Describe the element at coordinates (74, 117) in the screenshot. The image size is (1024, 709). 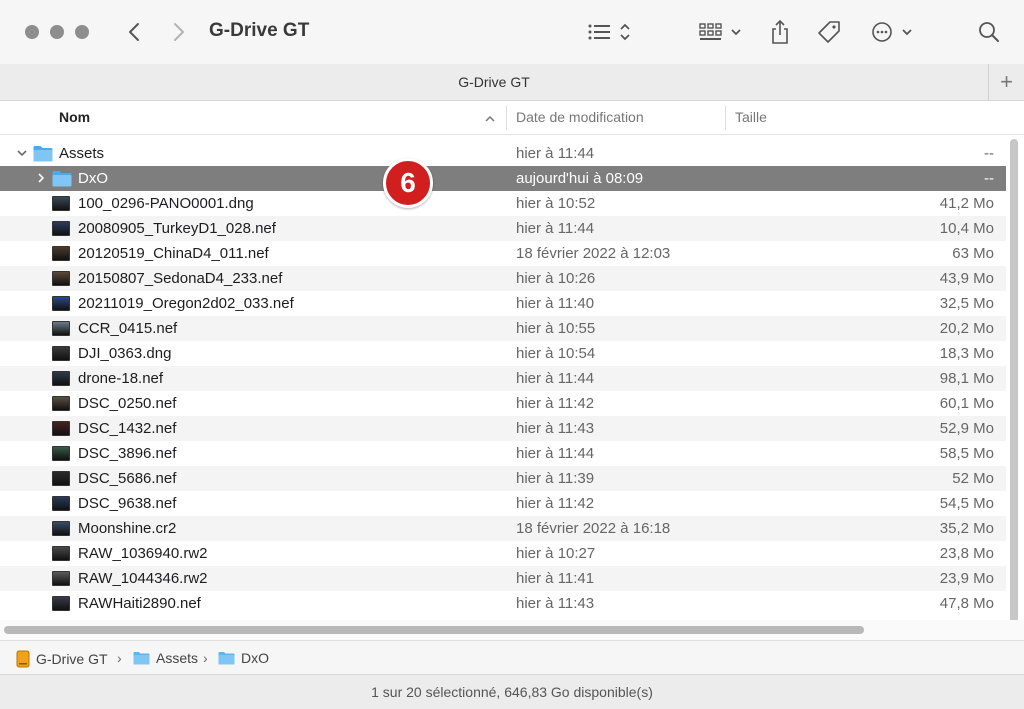
I see `column-name-header: Nom` at that location.